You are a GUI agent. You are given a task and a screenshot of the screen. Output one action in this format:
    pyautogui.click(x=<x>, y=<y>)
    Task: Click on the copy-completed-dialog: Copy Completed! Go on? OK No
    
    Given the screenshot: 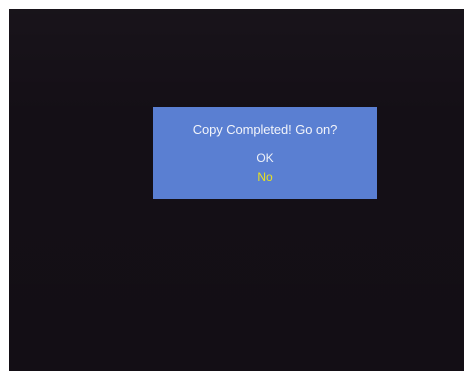 What is the action you would take?
    pyautogui.click(x=265, y=153)
    